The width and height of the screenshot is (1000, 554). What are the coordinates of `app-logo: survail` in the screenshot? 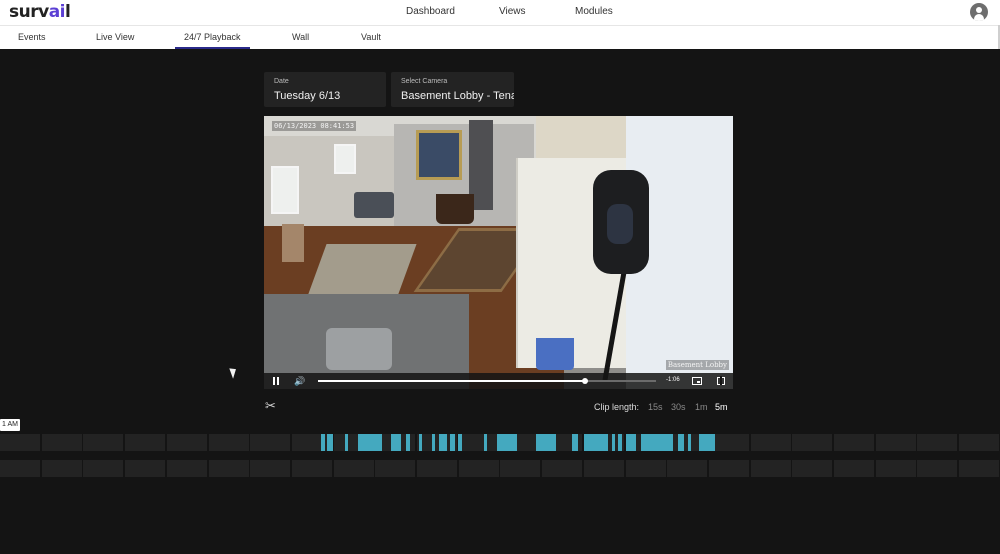 It's located at (40, 12).